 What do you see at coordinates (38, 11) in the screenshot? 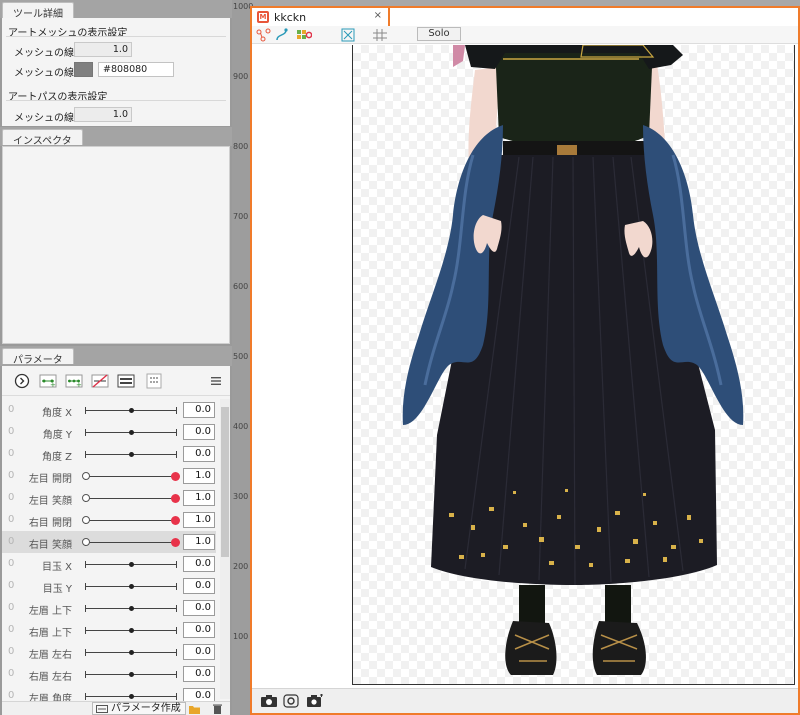
I see `tab-tool-details: ツール詳細` at bounding box center [38, 11].